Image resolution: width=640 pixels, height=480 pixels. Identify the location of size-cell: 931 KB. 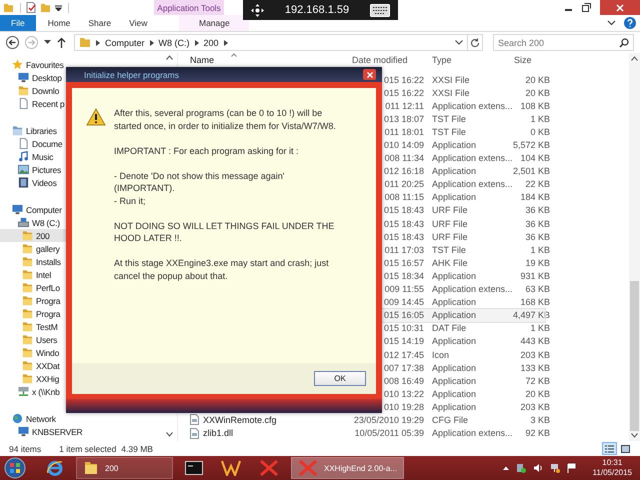
(535, 275).